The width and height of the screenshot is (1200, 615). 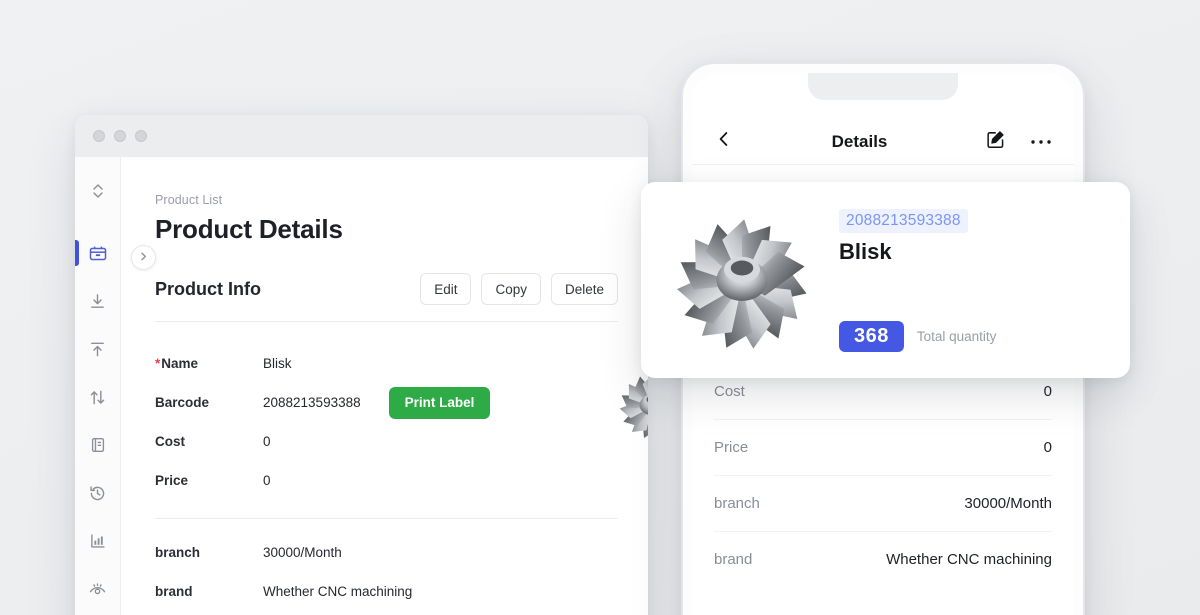 I want to click on field-value-name: Blisk, so click(x=277, y=363).